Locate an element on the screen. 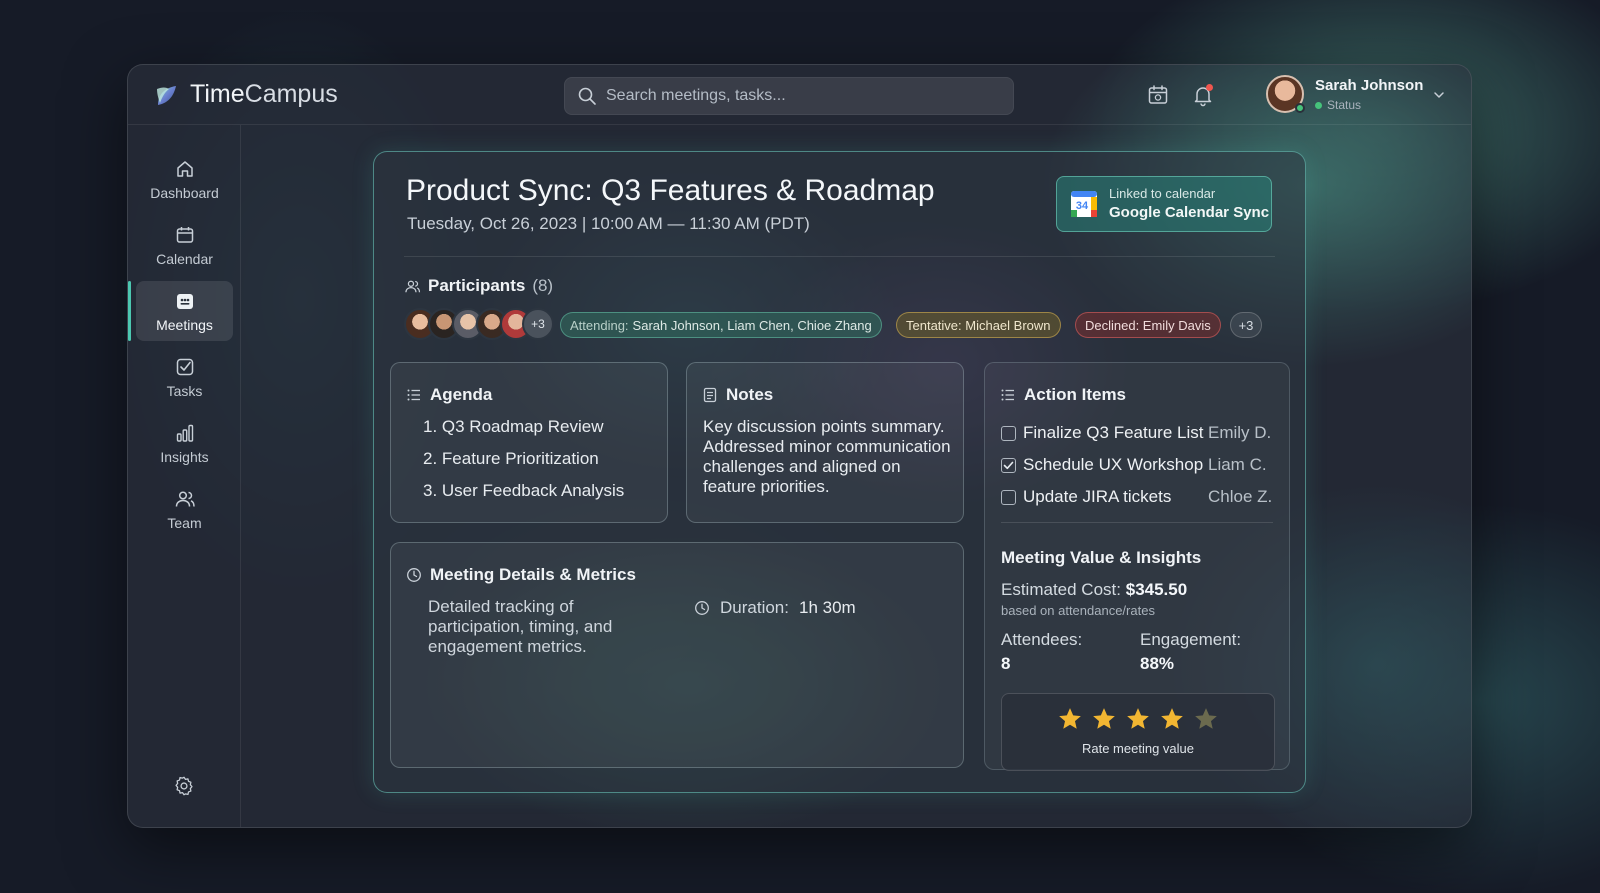 The height and width of the screenshot is (893, 1600). duration-label: Duration: is located at coordinates (754, 607).